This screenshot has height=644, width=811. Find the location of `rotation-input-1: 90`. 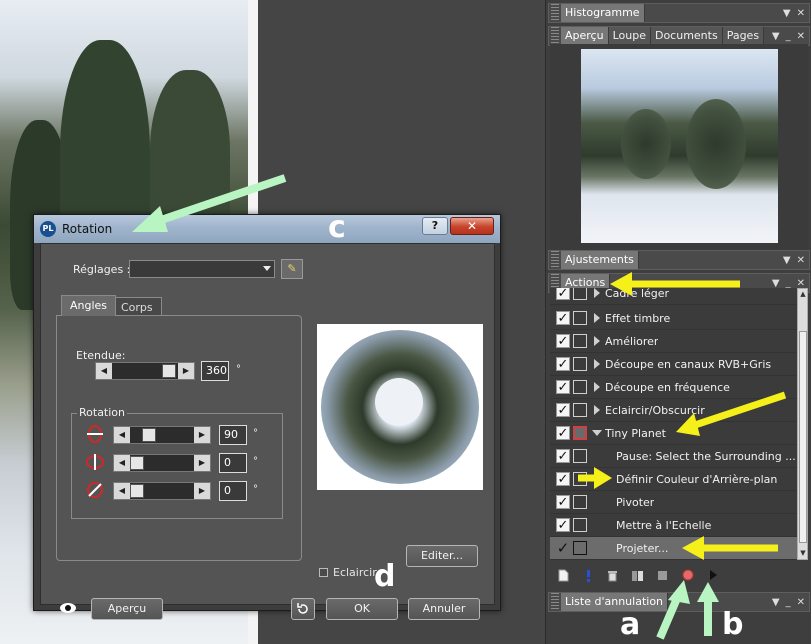

rotation-input-1: 90 is located at coordinates (233, 435).